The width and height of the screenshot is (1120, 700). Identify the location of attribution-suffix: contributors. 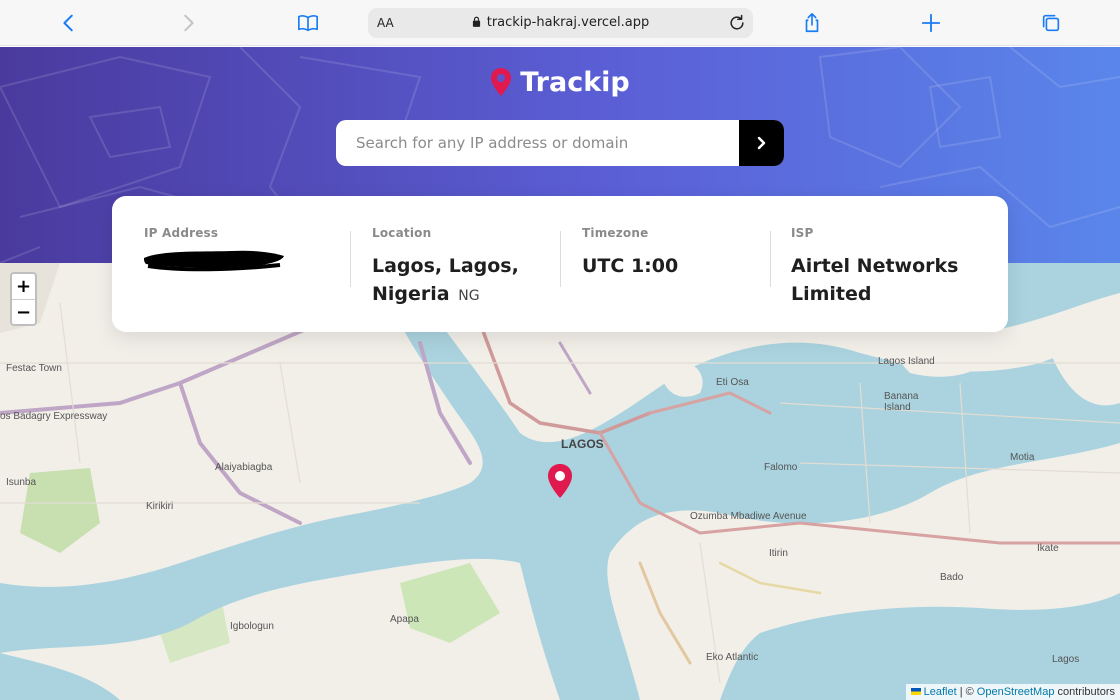
(1086, 692).